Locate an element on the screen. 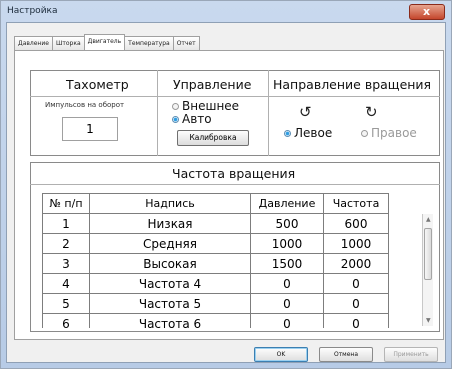  table-header-row: № п/п Надпись Давление Частота is located at coordinates (215, 203).